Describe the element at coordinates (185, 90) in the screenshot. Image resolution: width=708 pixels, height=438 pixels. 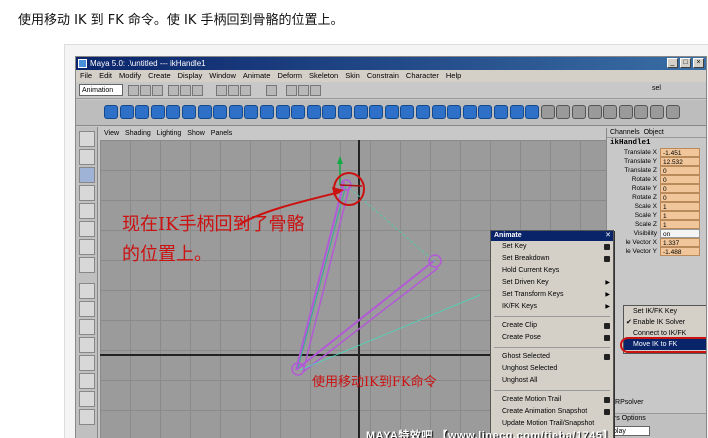
I see `select-object-icon` at that location.